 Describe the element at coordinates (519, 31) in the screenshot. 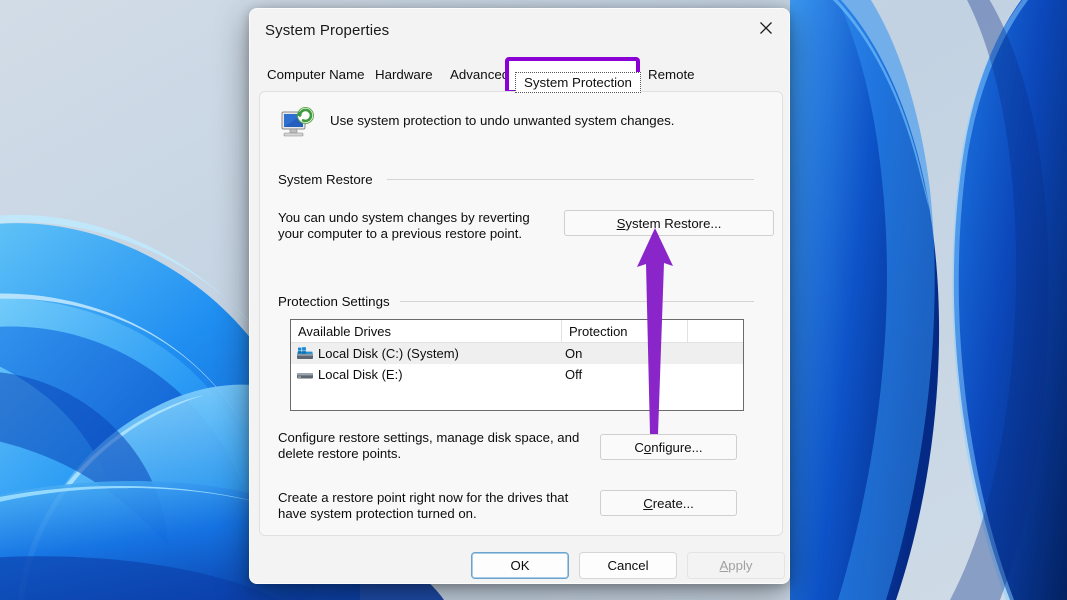

I see `dialog-titlebar: System Properties` at that location.